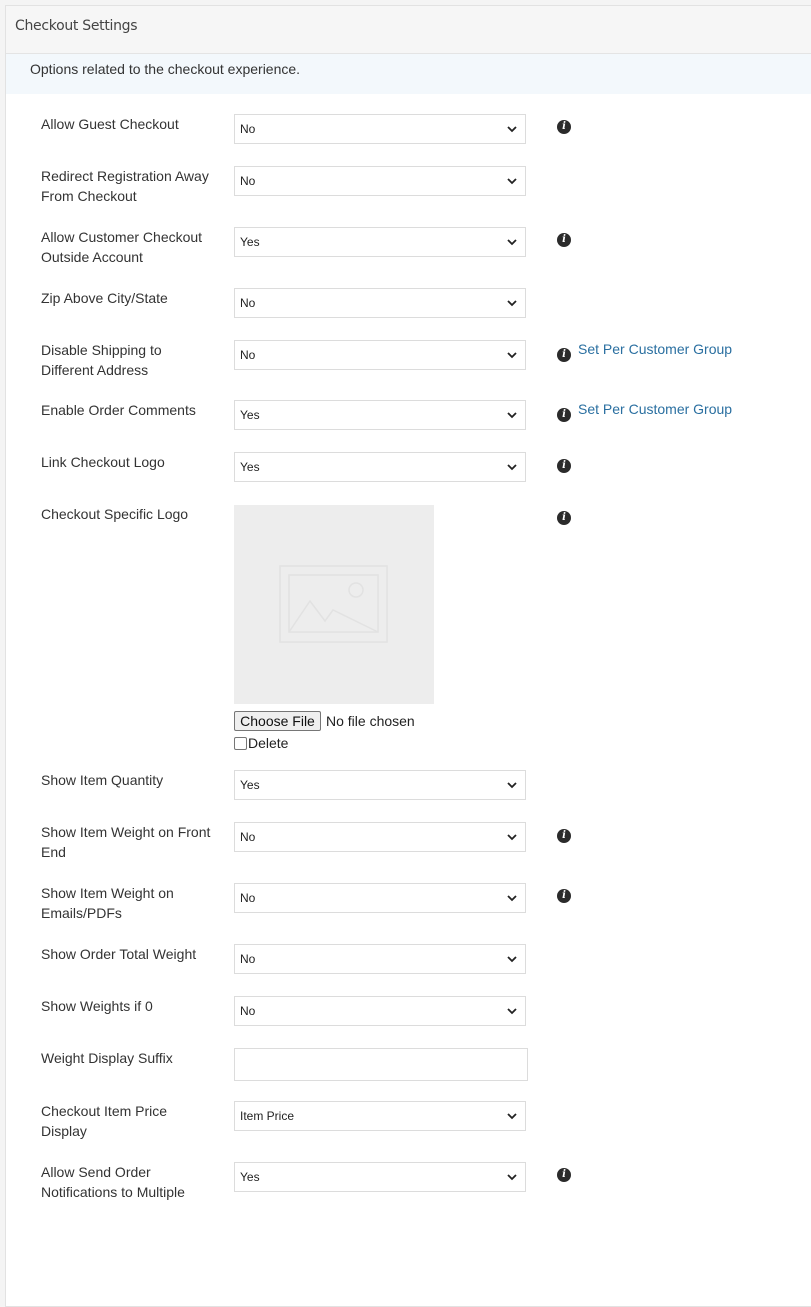 This screenshot has width=811, height=1307. What do you see at coordinates (119, 954) in the screenshot?
I see `label-show-order-total-weight: Show Order Total Weight` at bounding box center [119, 954].